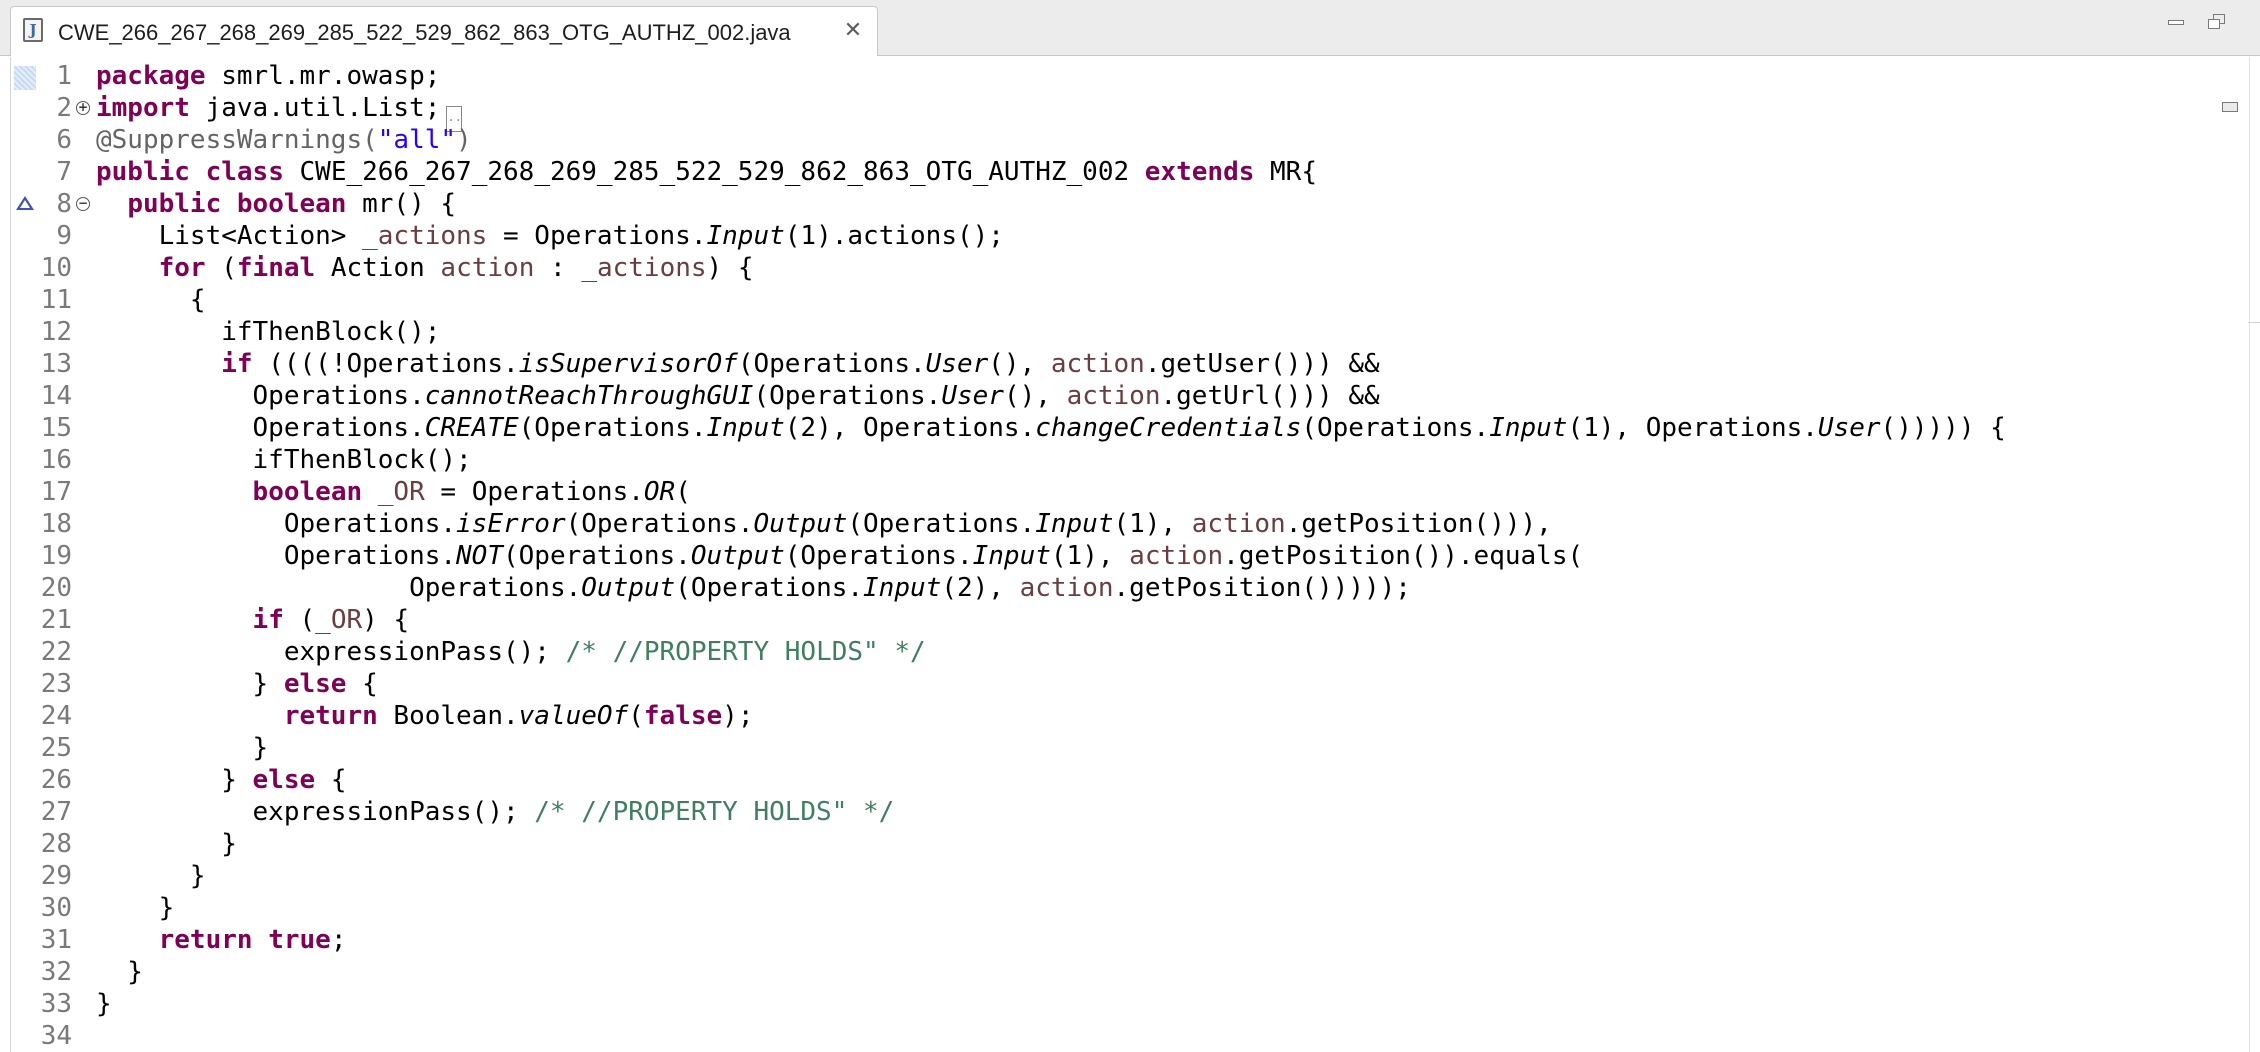 The image size is (2260, 1052). What do you see at coordinates (1115, 76) in the screenshot?
I see `code-line: 1 package smrl.mr.owasp;` at bounding box center [1115, 76].